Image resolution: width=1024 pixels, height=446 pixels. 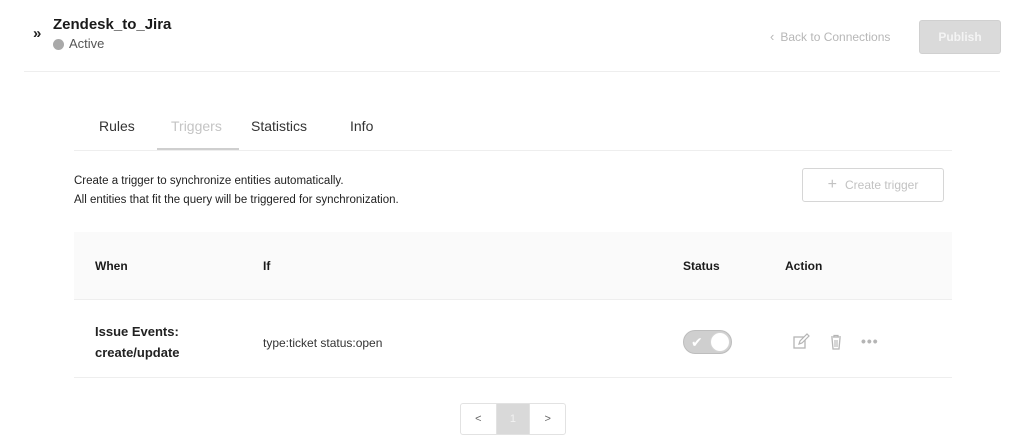 I want to click on back-to-connections-link: ‹ Back to Connections, so click(x=830, y=37).